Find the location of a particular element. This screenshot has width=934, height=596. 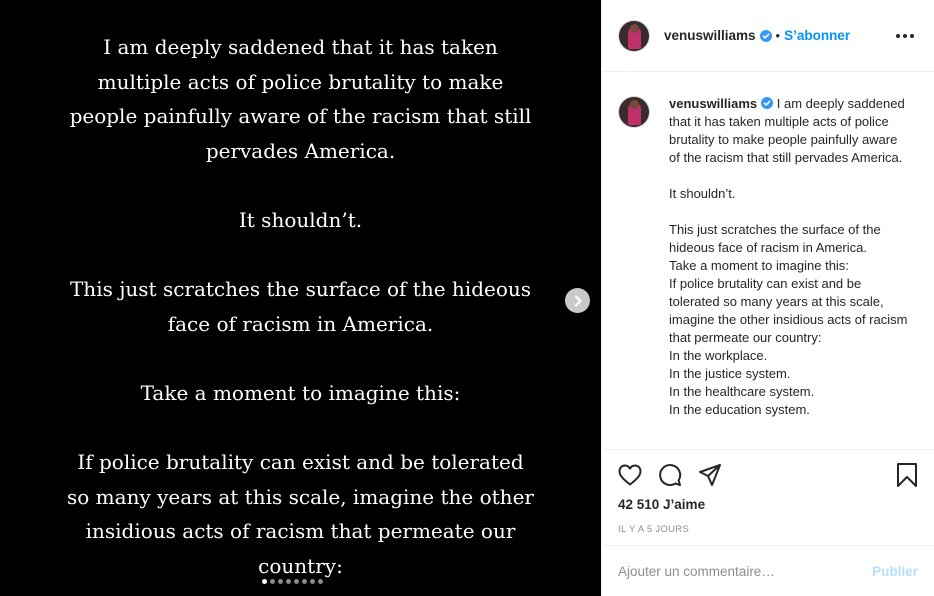

likes-count: 42 510 J’aime is located at coordinates (768, 504).